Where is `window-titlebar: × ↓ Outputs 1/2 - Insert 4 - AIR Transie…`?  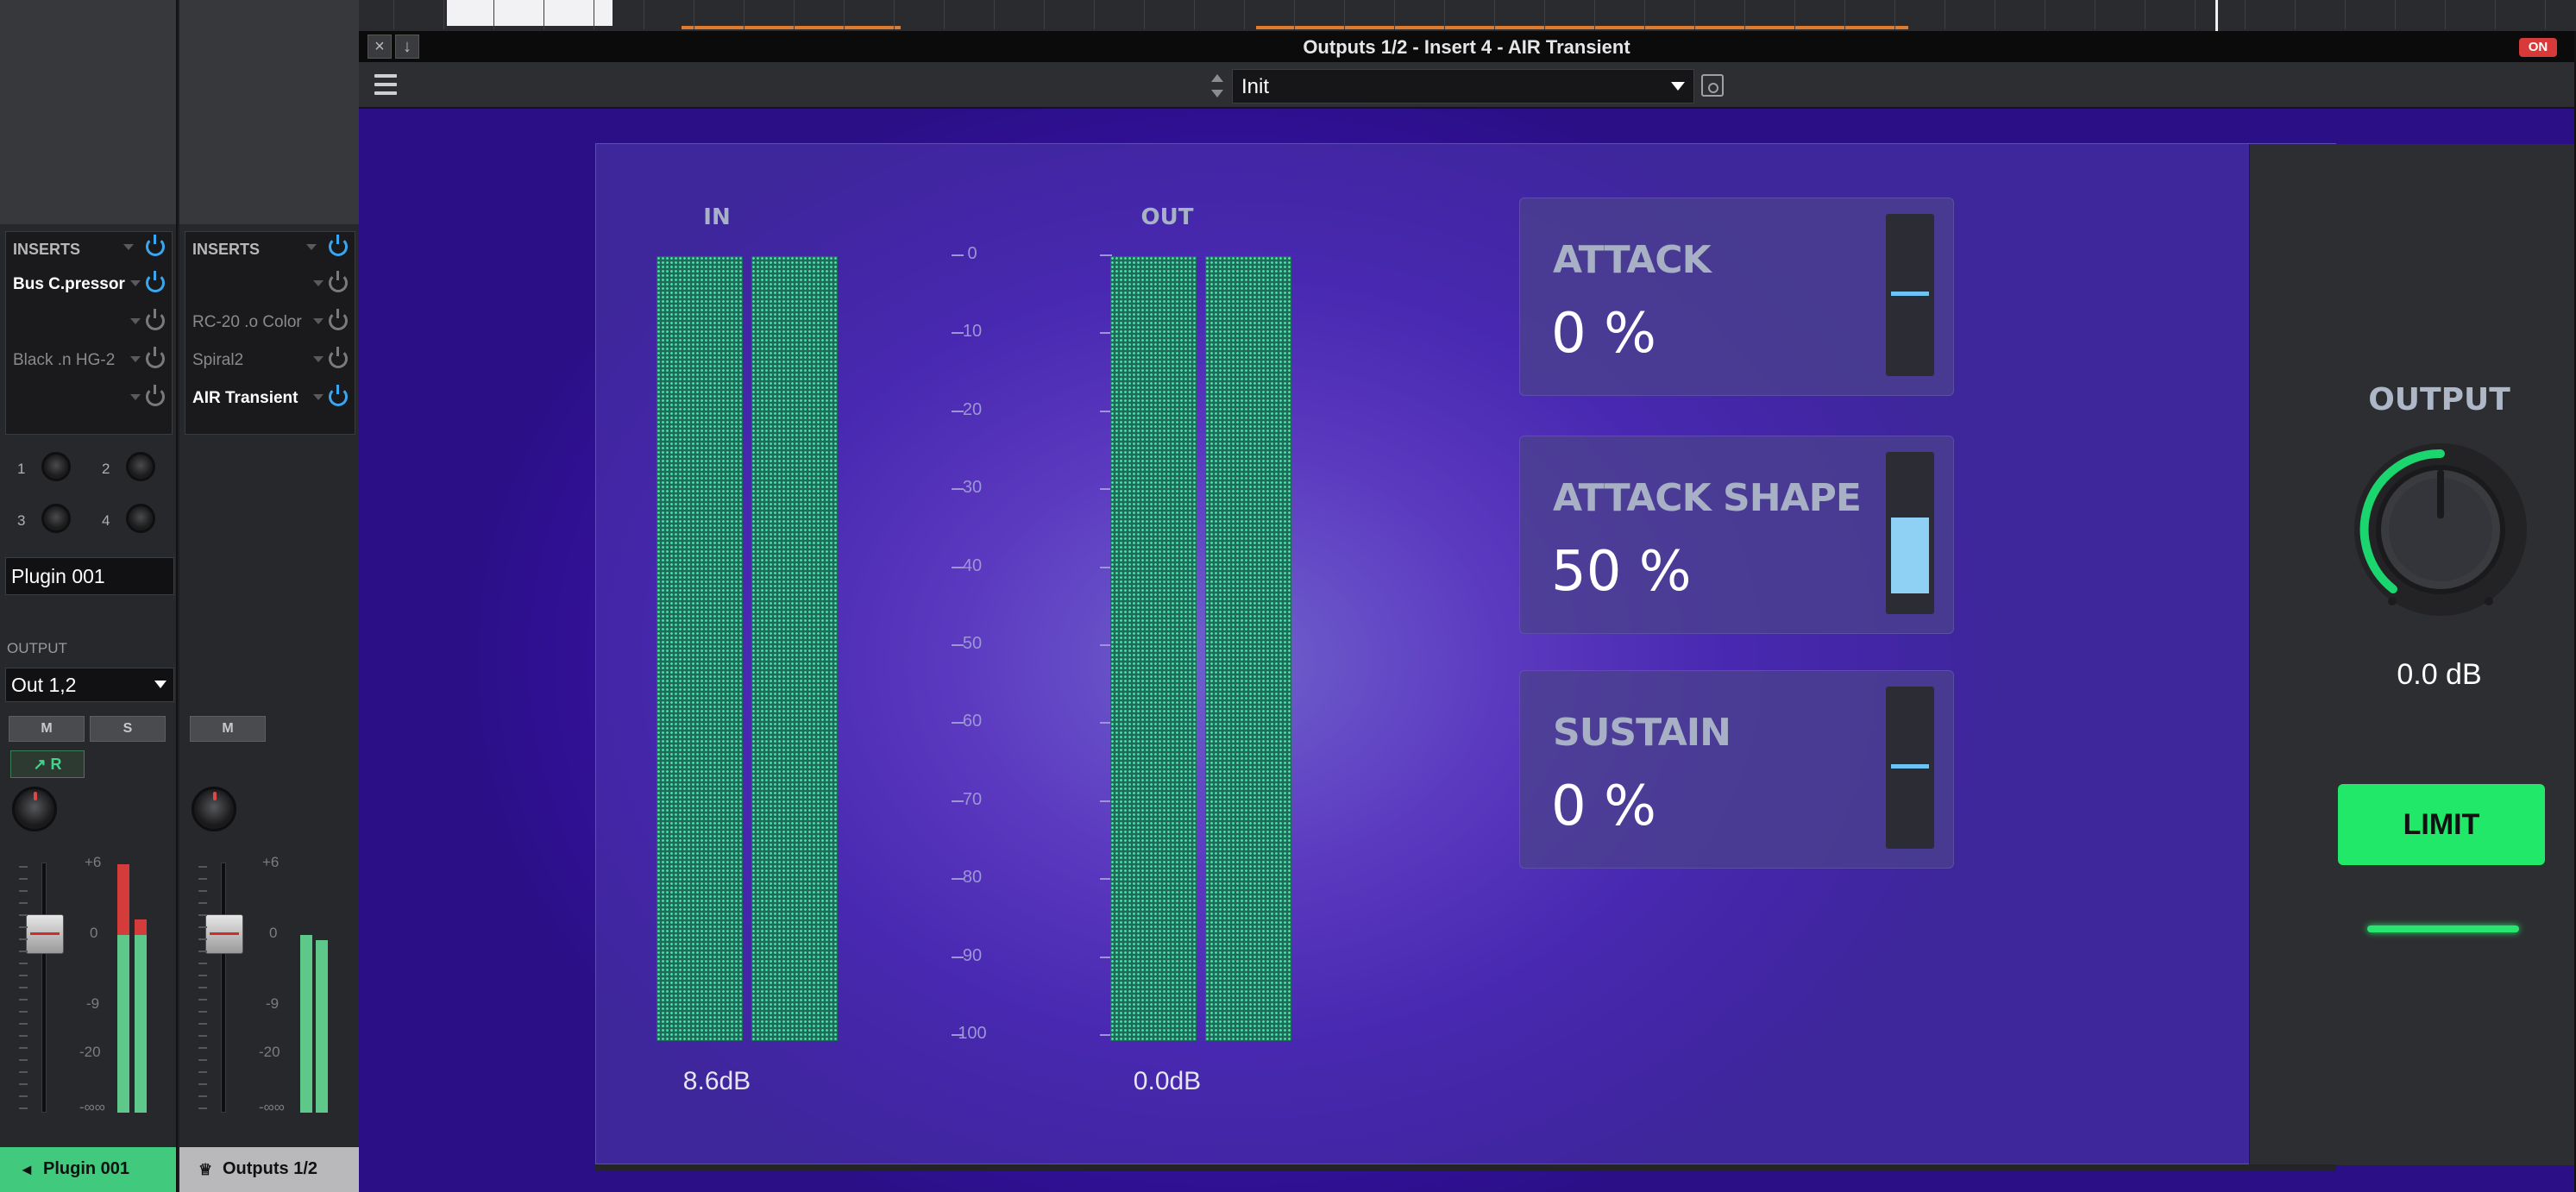 window-titlebar: × ↓ Outputs 1/2 - Insert 4 - AIR Transie… is located at coordinates (1466, 46).